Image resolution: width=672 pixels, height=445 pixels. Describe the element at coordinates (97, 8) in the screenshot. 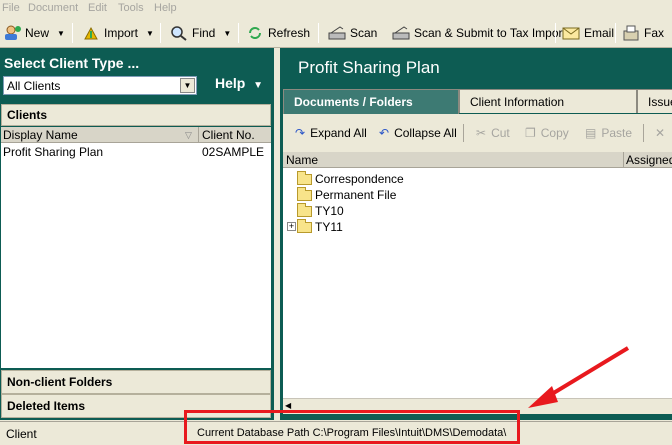

I see `menu-edit: Edit` at that location.